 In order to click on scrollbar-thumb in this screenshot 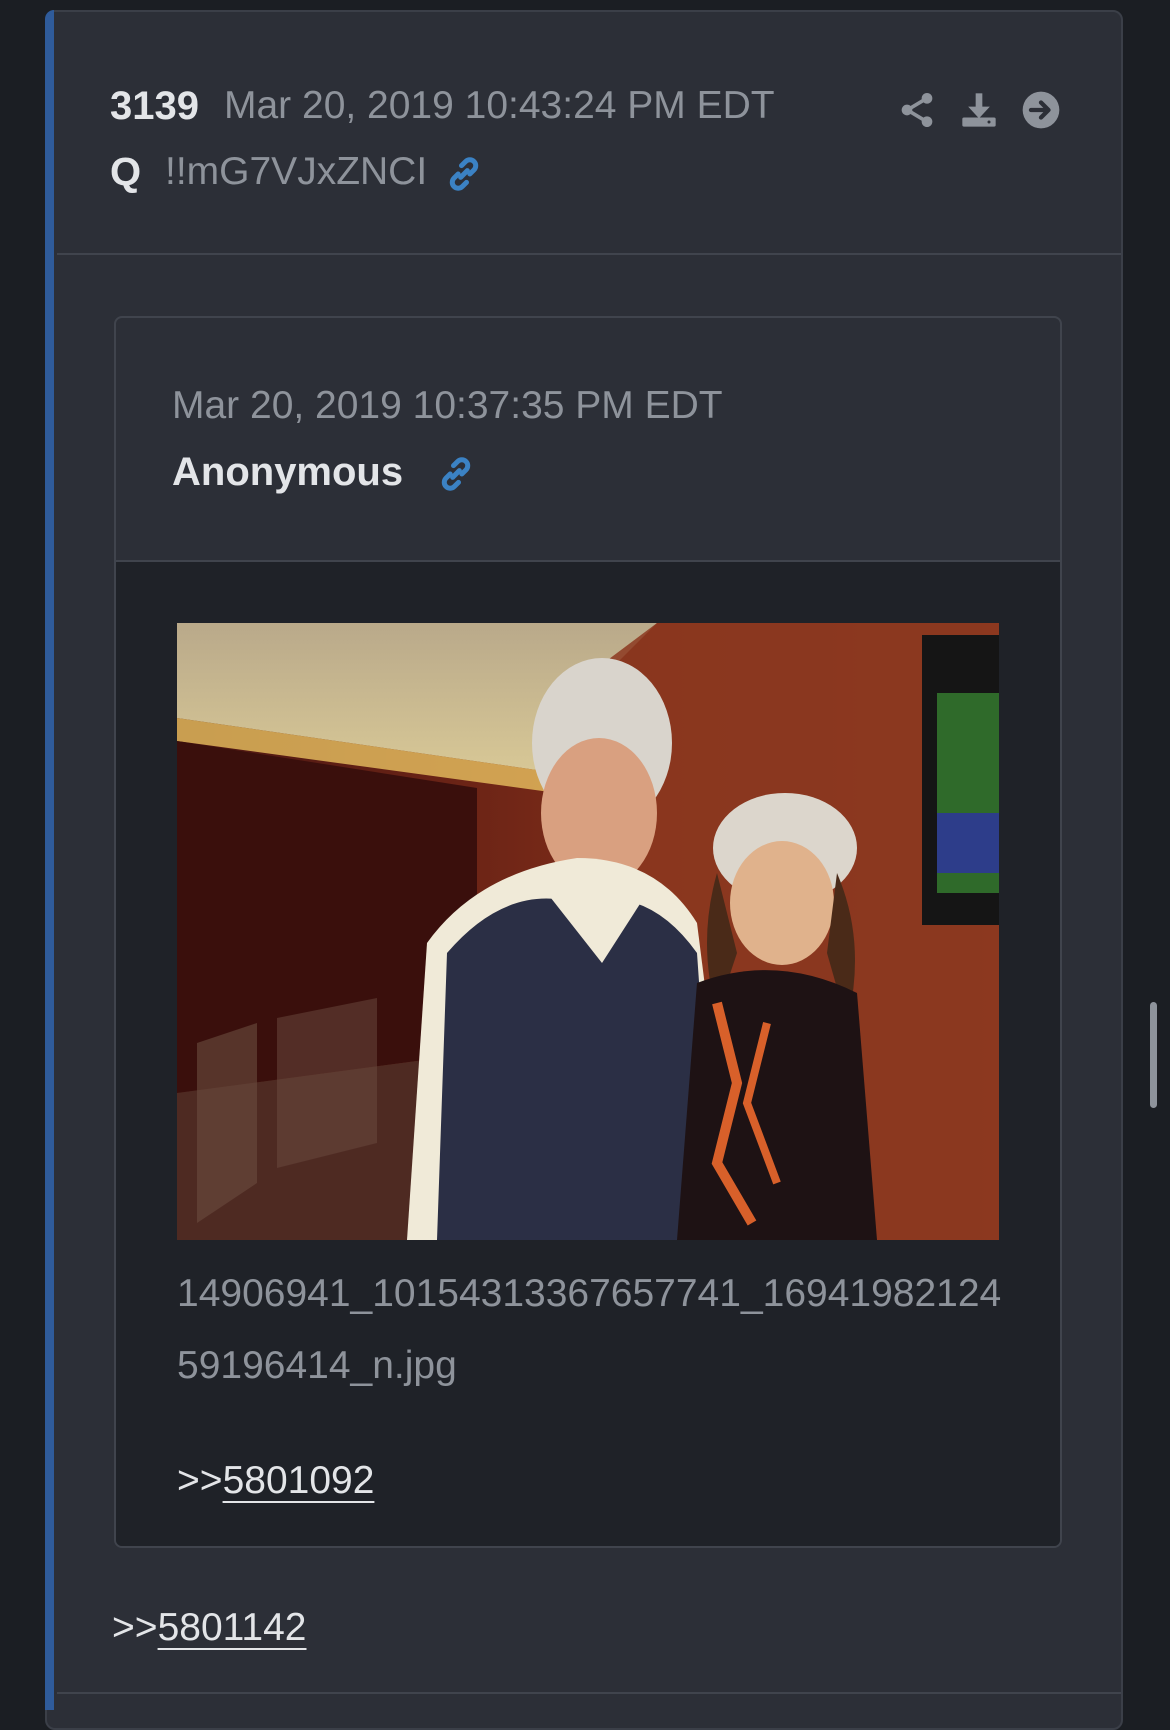, I will do `click(1153, 1055)`.